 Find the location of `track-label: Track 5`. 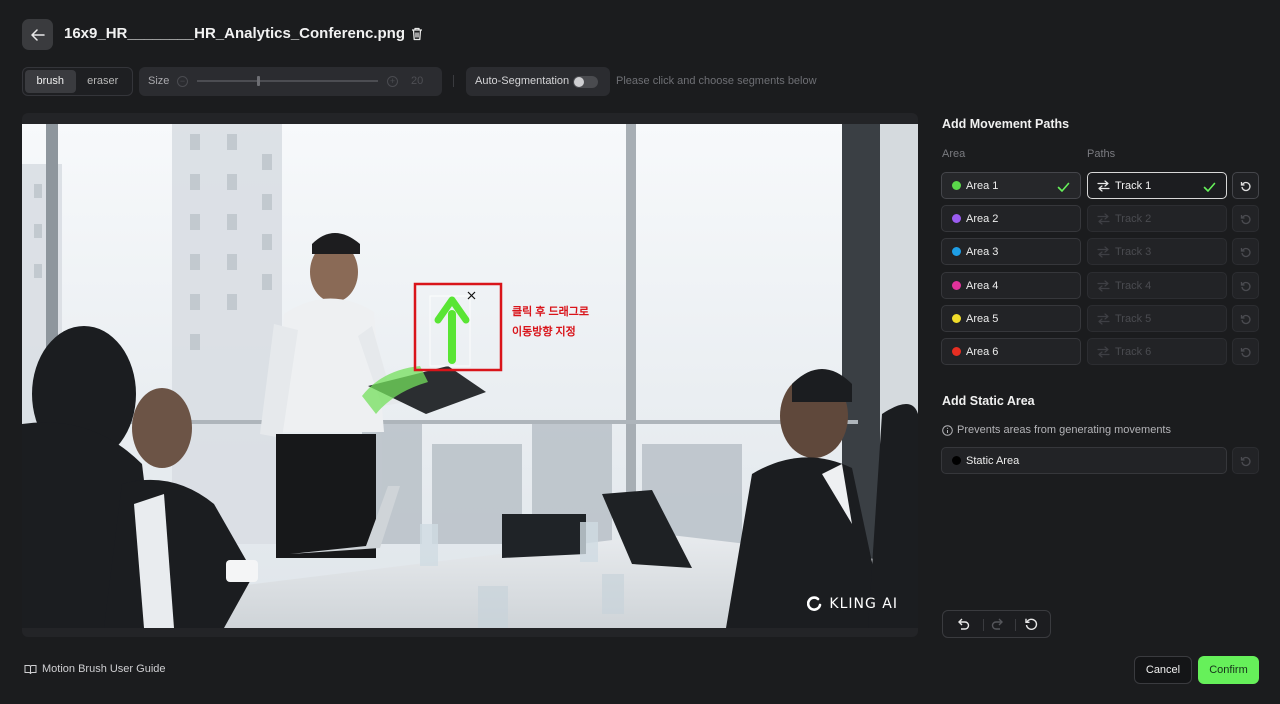

track-label: Track 5 is located at coordinates (1133, 319).